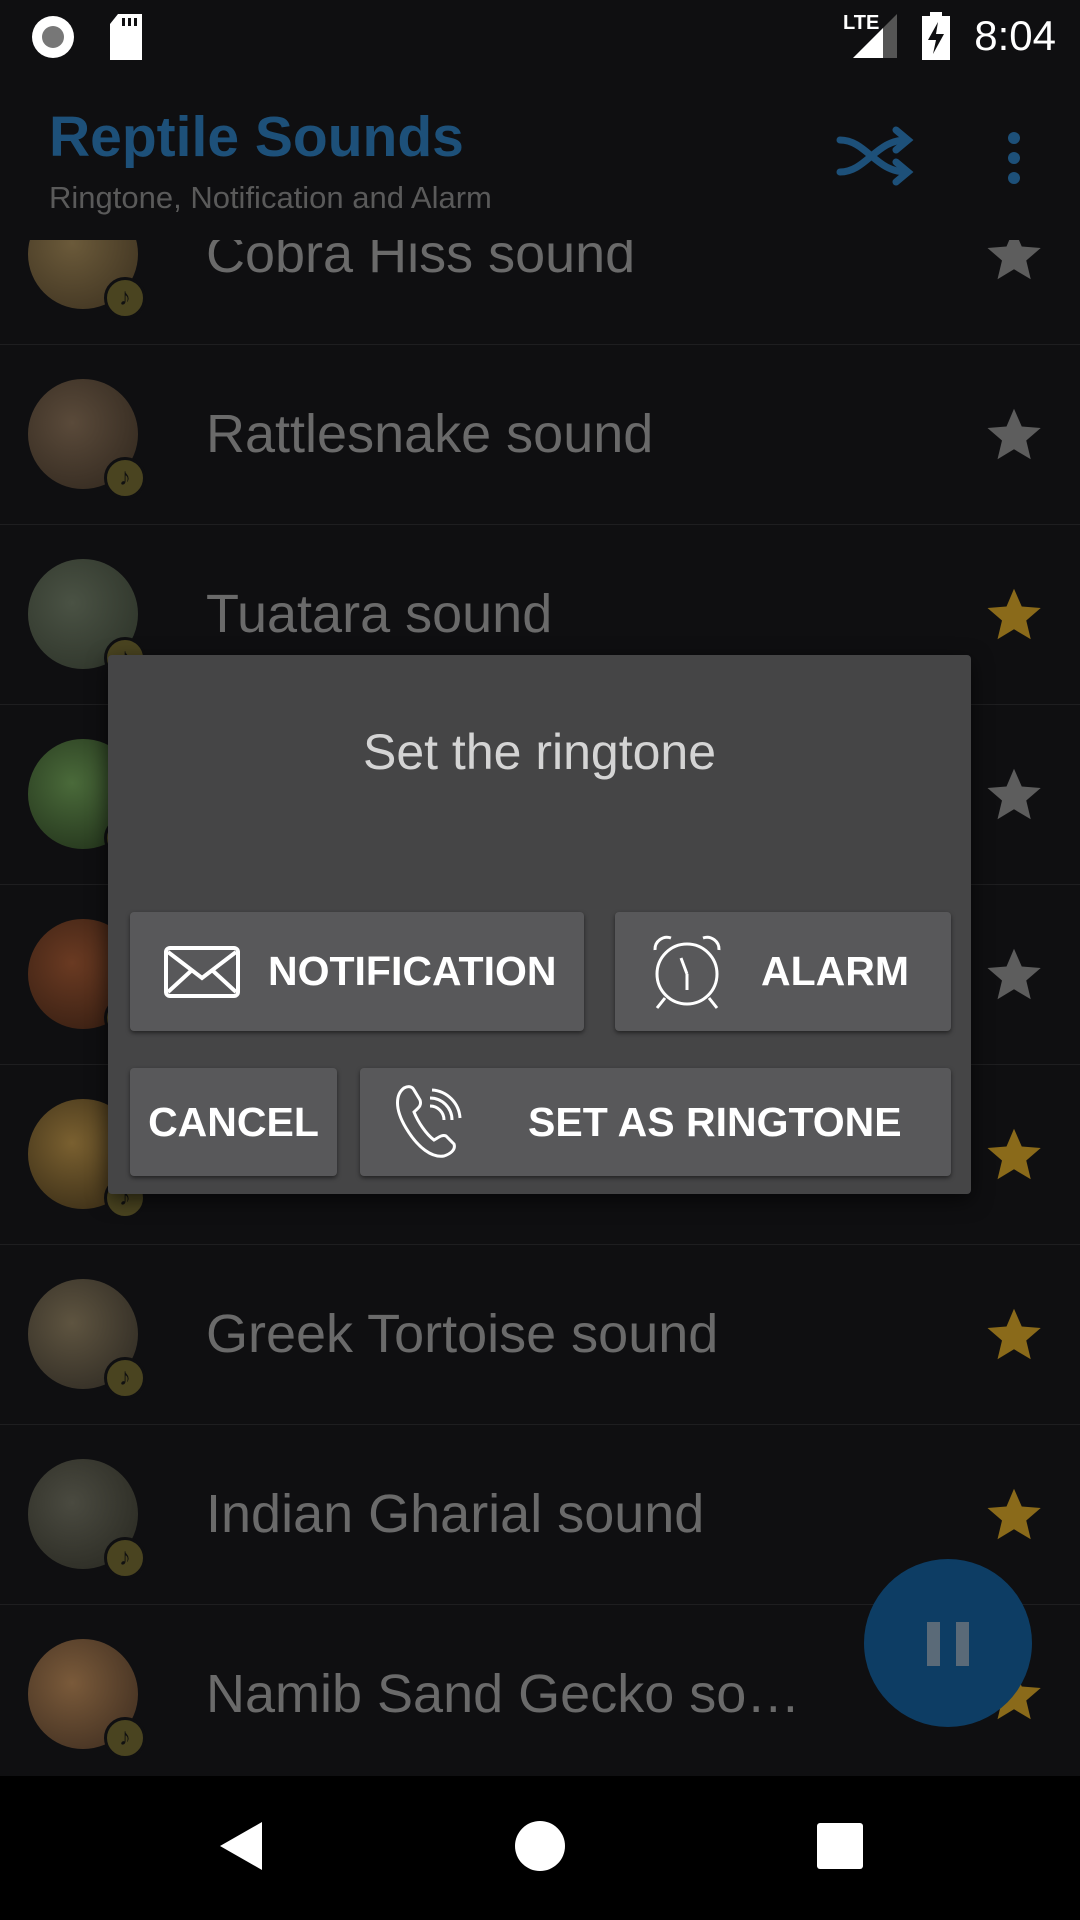  I want to click on alarm-clock-icon, so click(687, 972).